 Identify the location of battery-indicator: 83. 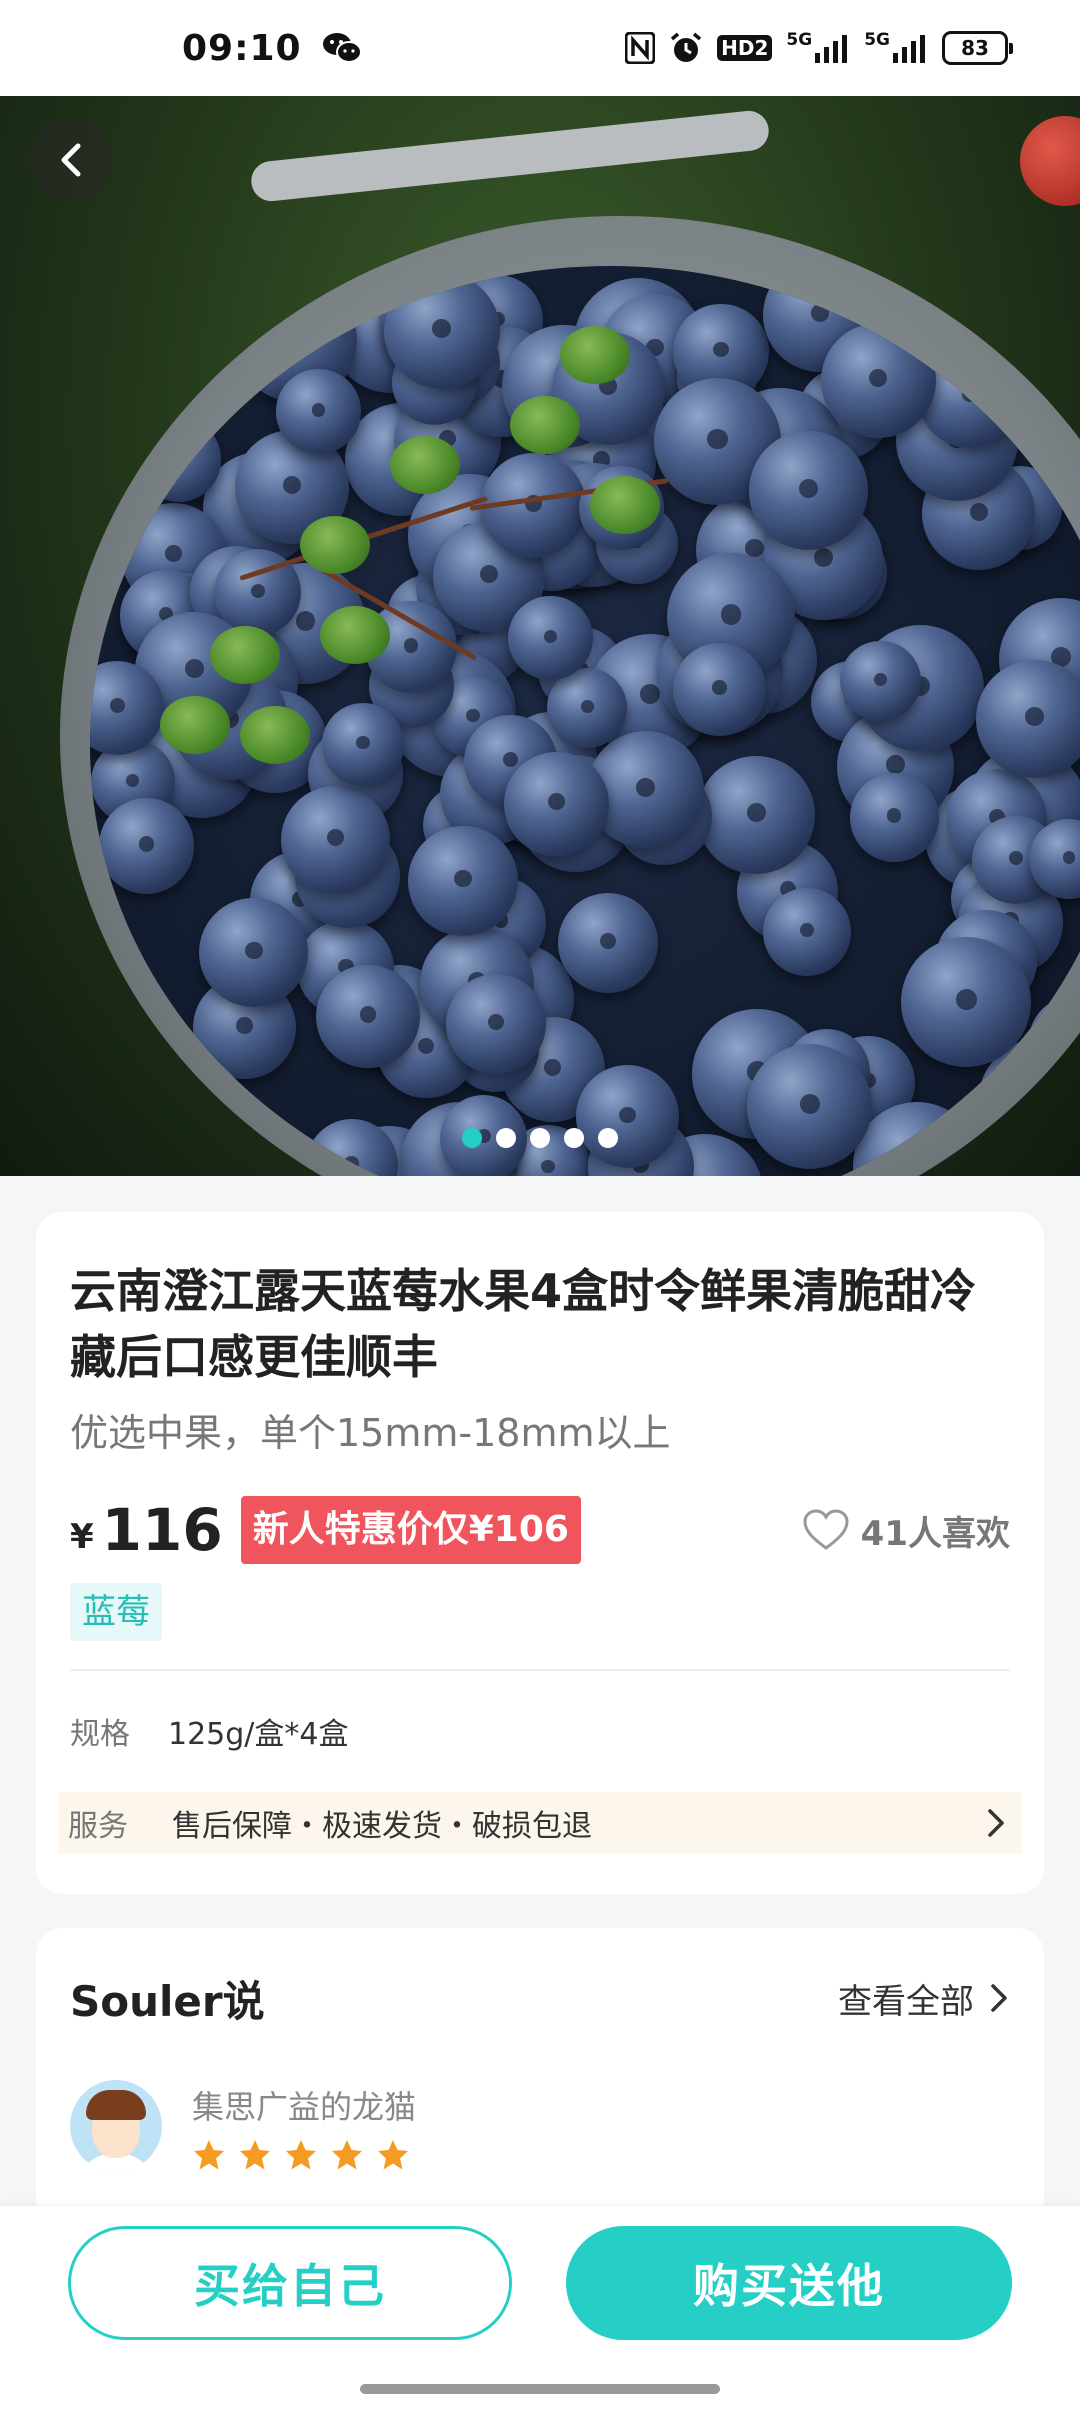
(977, 48).